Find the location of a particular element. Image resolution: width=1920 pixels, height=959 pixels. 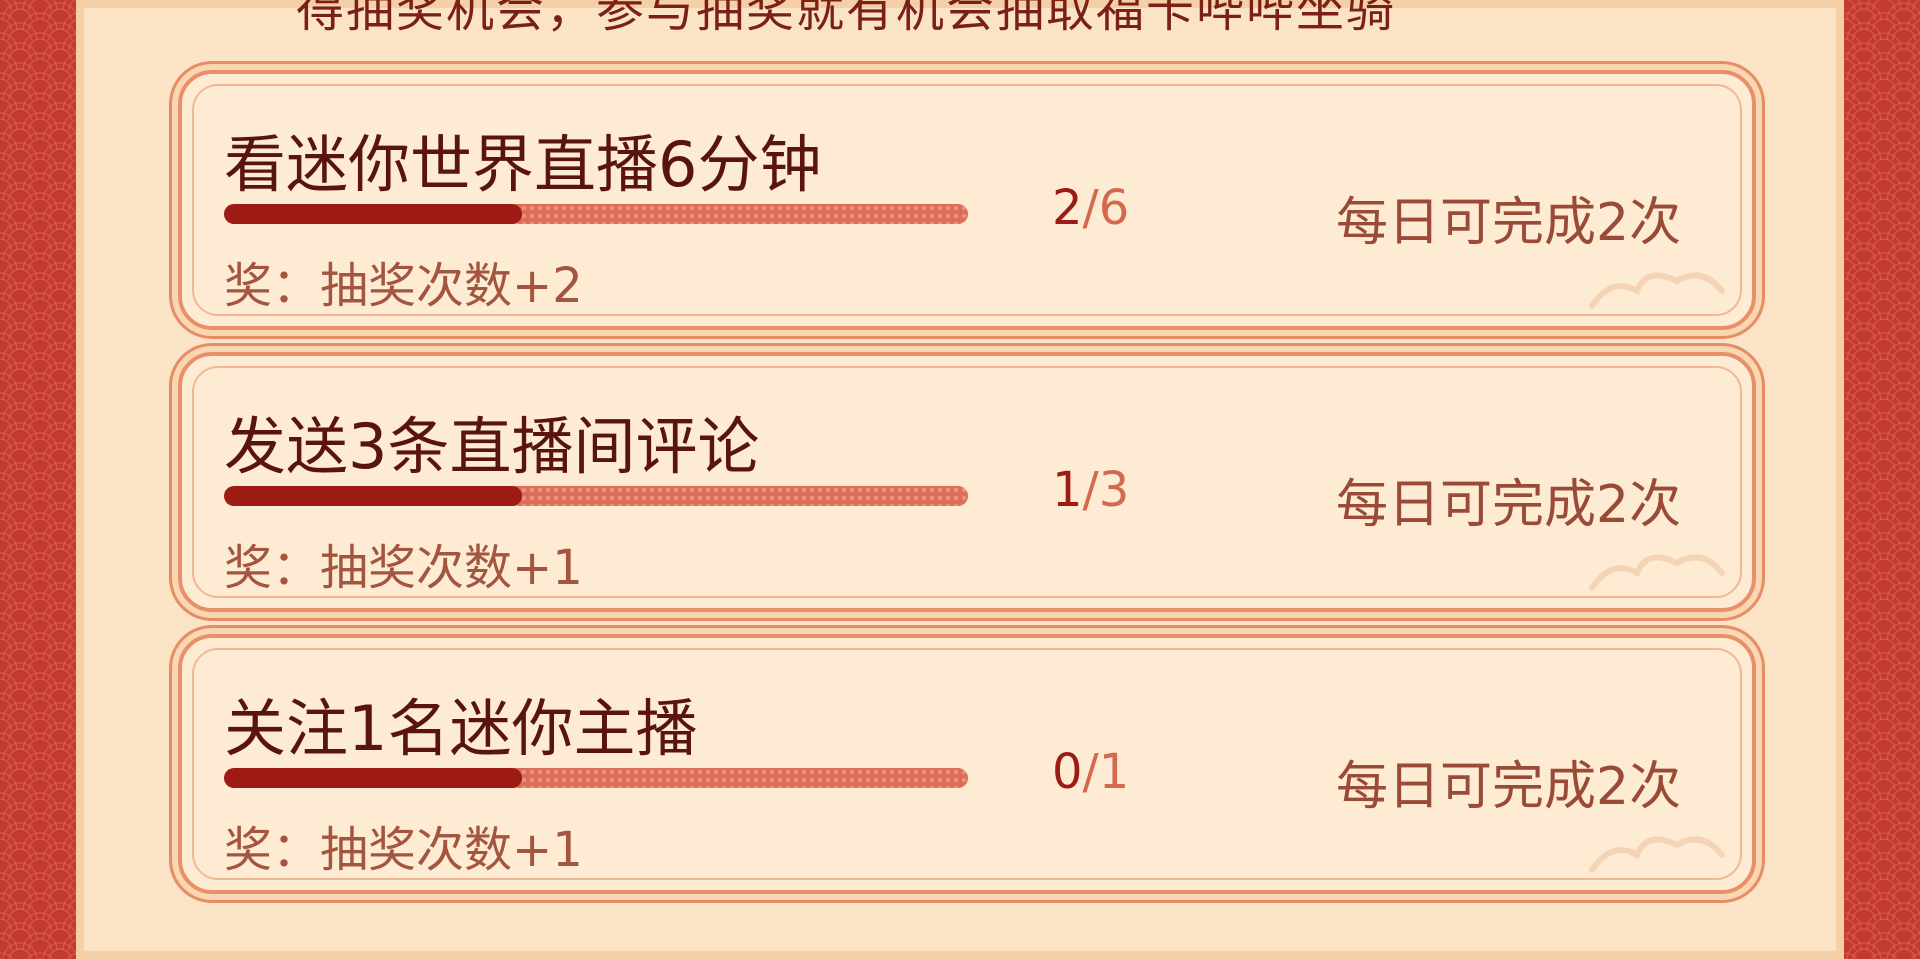

progress-count: 2/6 is located at coordinates (1090, 208).